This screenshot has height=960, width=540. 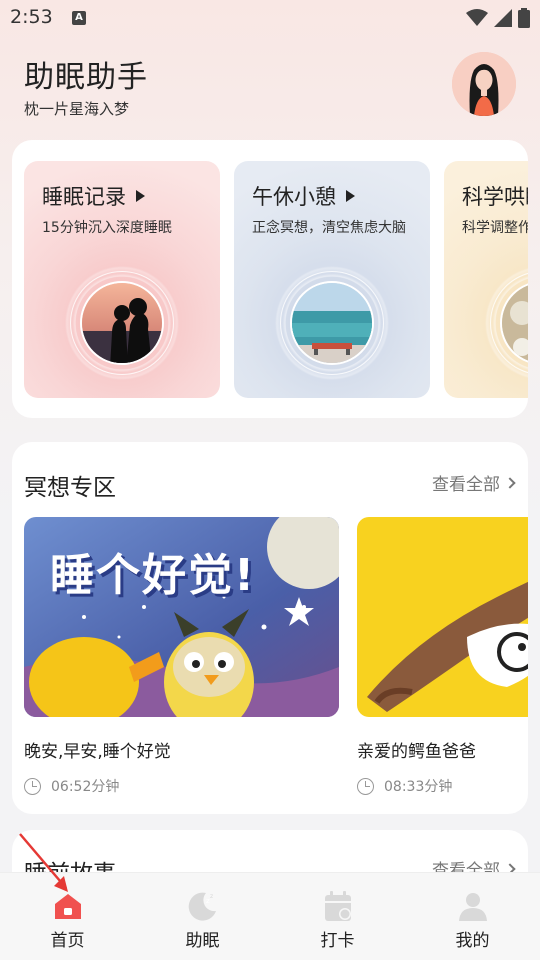 I want to click on feature-card-desc: 科学调整作息, so click(x=495, y=228).